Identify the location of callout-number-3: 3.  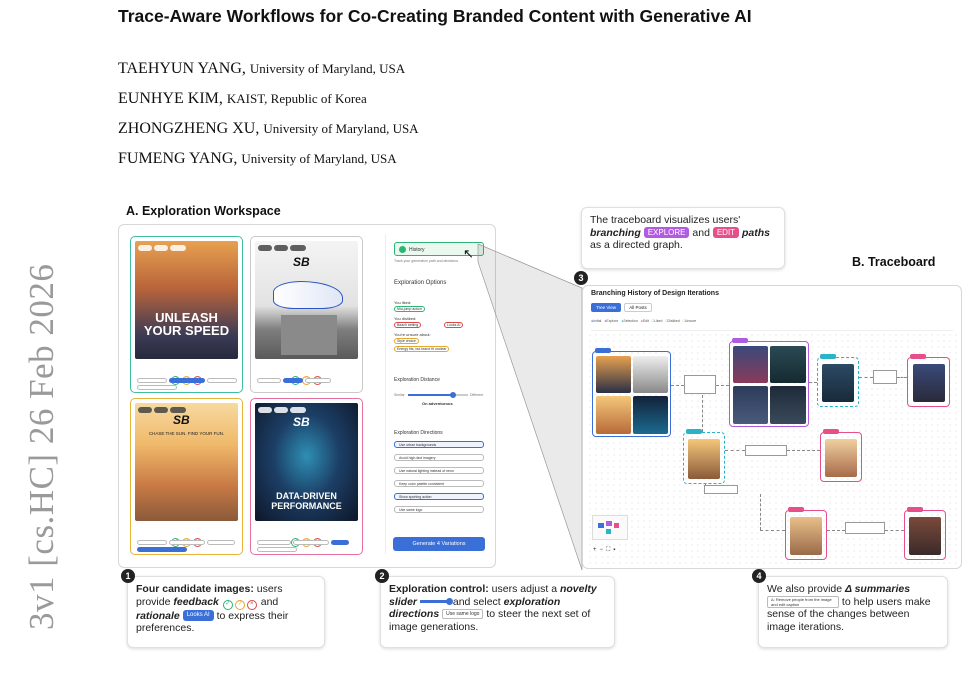
(581, 278).